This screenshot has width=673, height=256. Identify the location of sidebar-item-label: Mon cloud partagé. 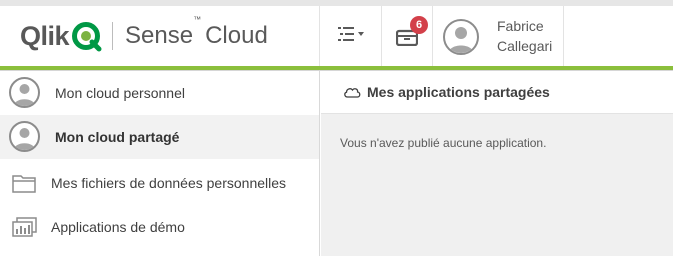
(117, 137).